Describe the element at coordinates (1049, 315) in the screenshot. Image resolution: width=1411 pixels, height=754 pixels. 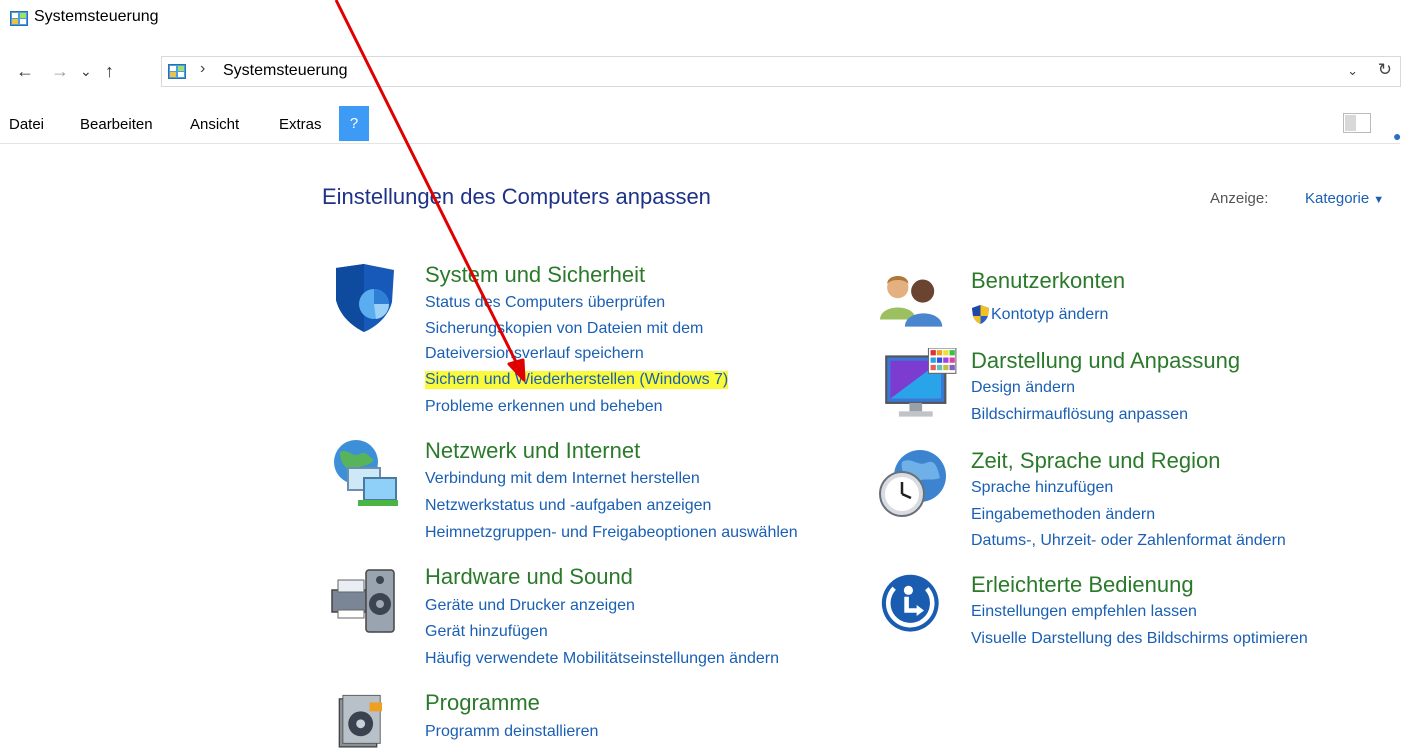
I see `link-change-account-type: Kontotyp ändern` at that location.